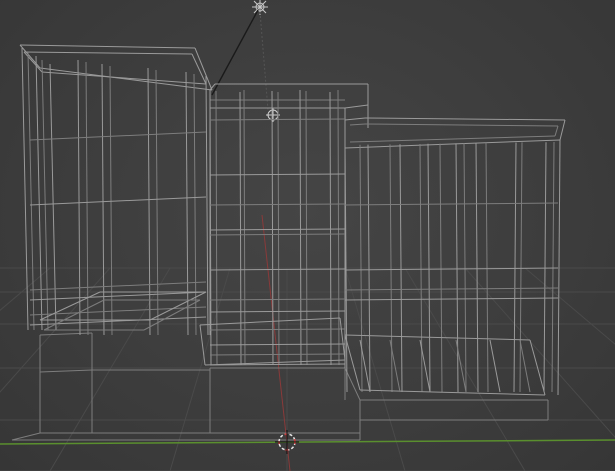  What do you see at coordinates (264, 61) in the screenshot?
I see `light-target-line` at bounding box center [264, 61].